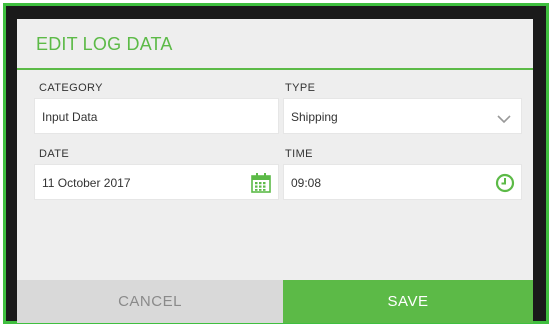 The height and width of the screenshot is (327, 554). What do you see at coordinates (150, 301) in the screenshot?
I see `cancel-button: CANCEL` at bounding box center [150, 301].